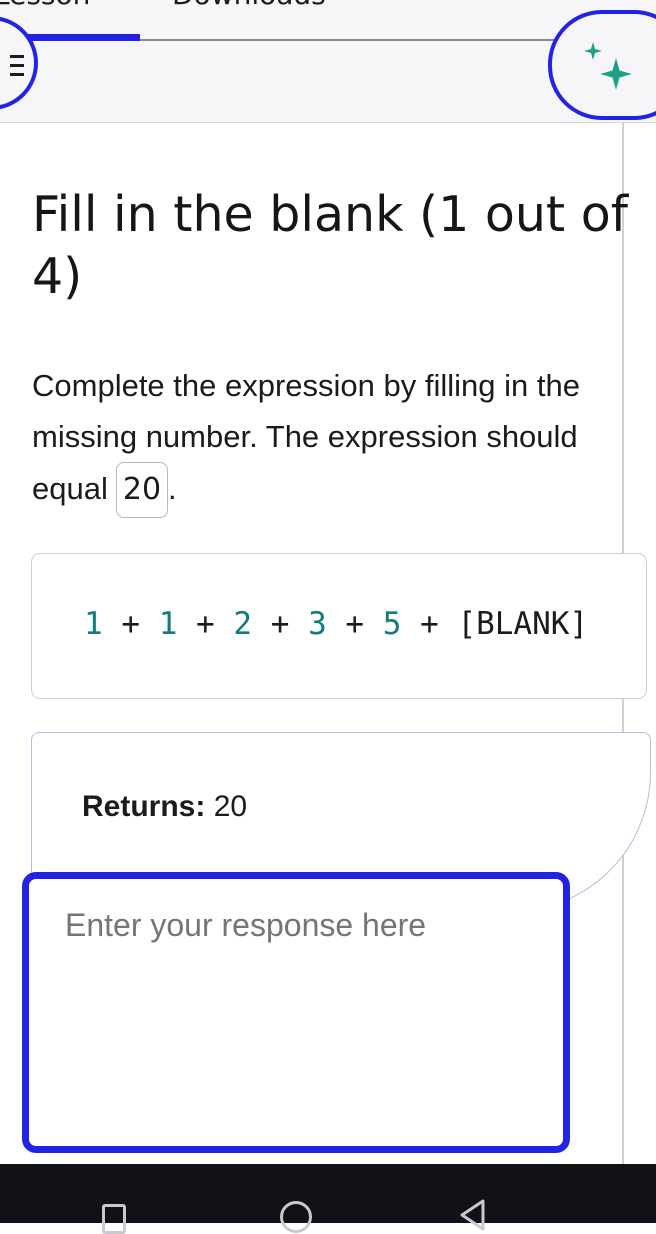 The image size is (656, 1234). What do you see at coordinates (45, 5) in the screenshot?
I see `tab-lesson: Lesson` at bounding box center [45, 5].